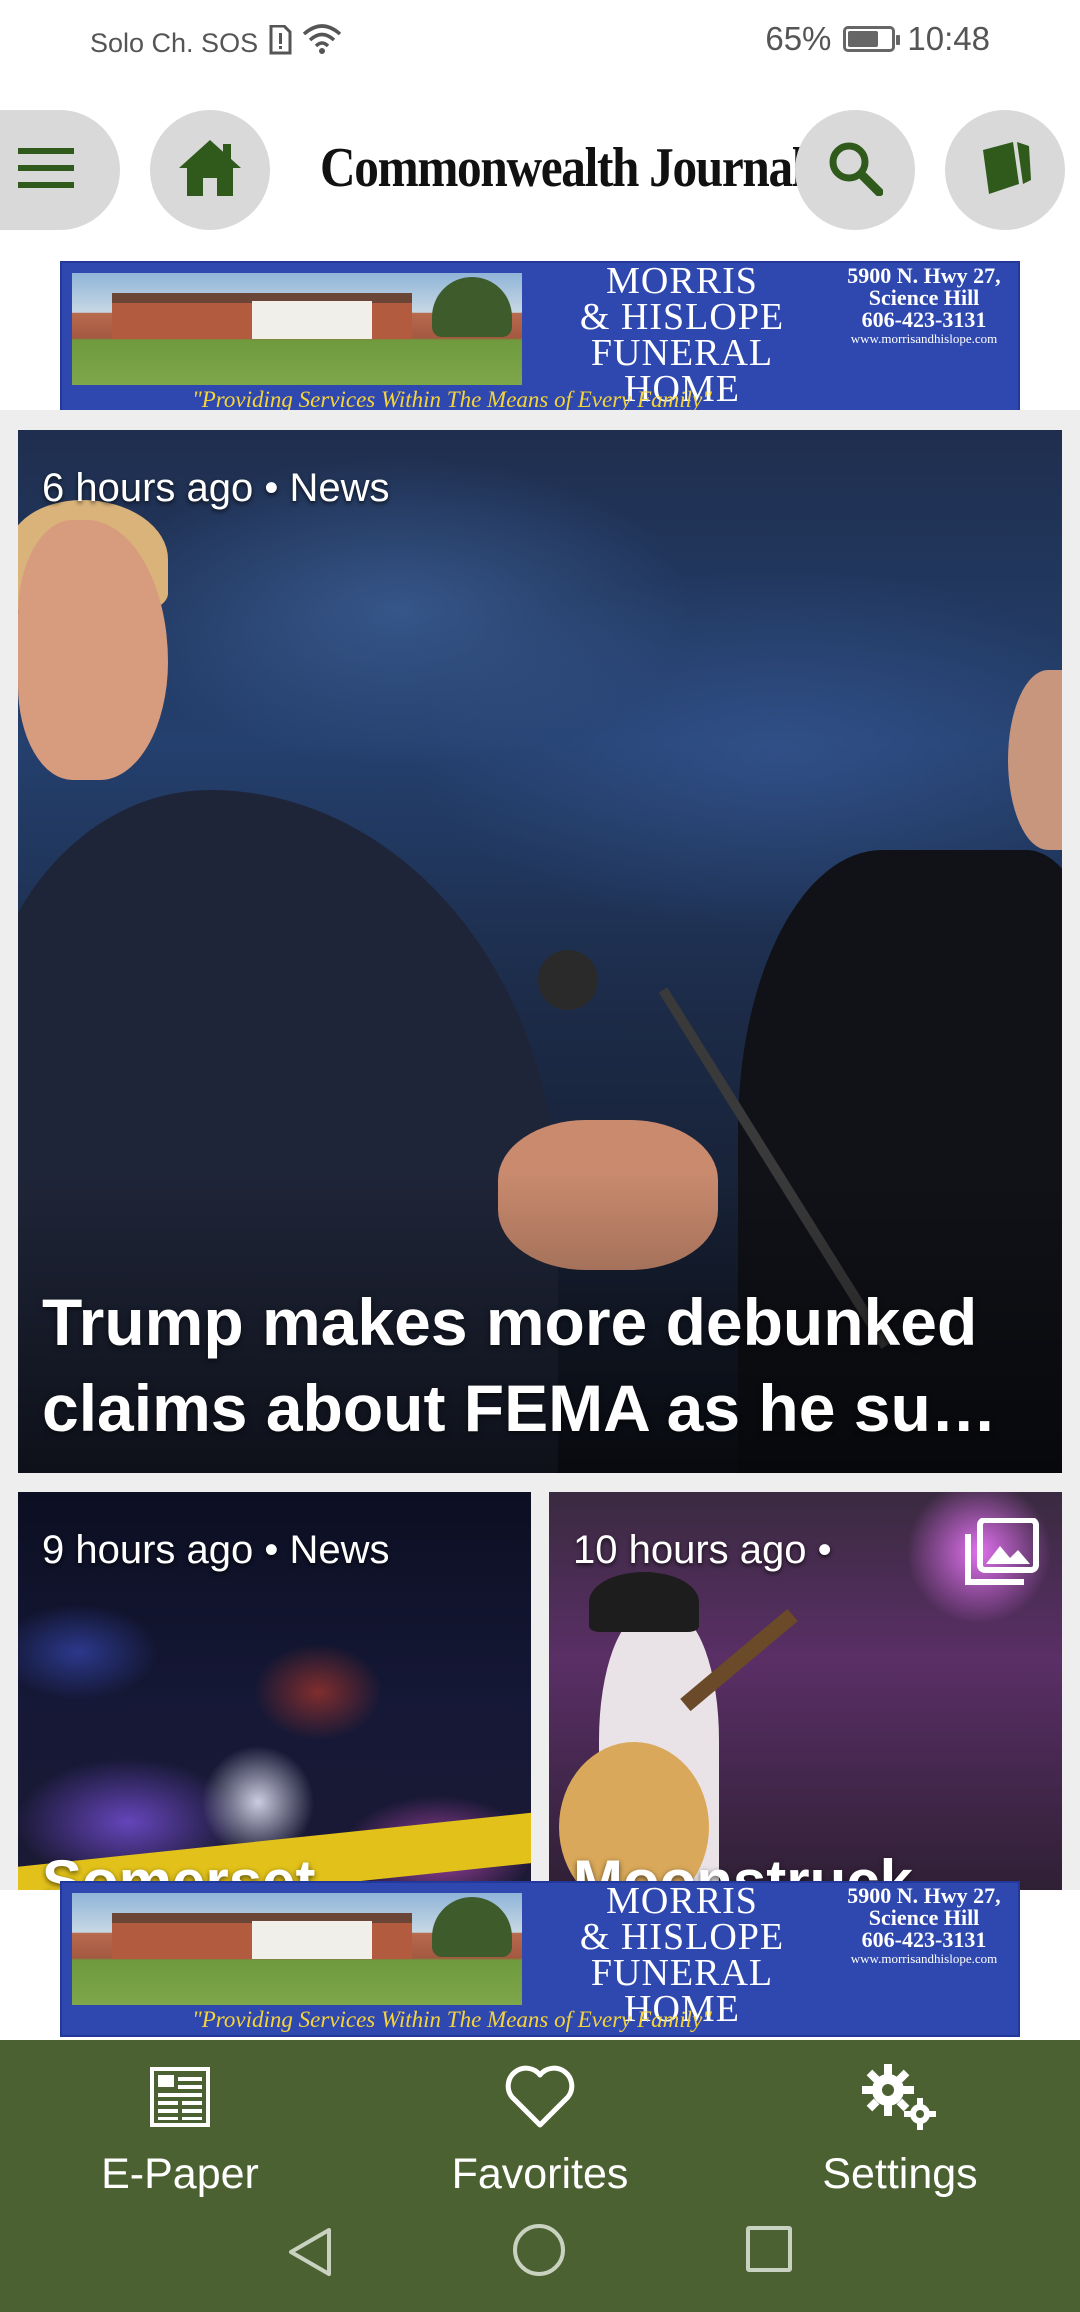 The image size is (1080, 2312). I want to click on gallery-icon, so click(1002, 1552).